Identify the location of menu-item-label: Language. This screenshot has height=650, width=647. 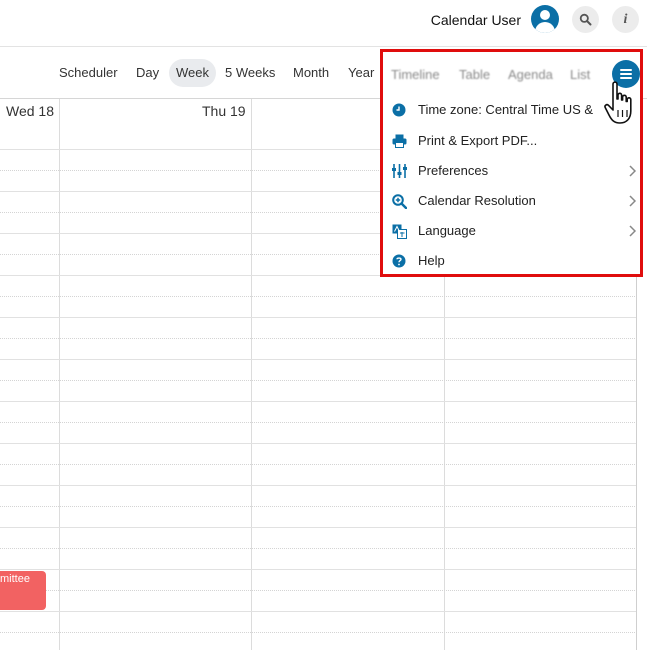
(447, 230).